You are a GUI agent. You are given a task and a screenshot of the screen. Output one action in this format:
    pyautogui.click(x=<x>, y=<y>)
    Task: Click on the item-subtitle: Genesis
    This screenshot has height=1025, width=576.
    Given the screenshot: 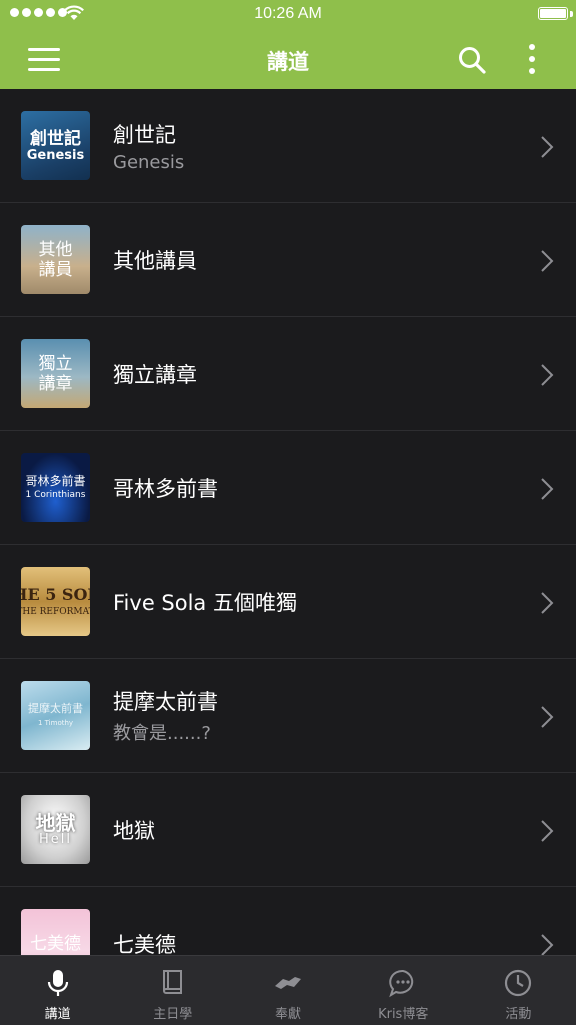 What is the action you would take?
    pyautogui.click(x=149, y=162)
    